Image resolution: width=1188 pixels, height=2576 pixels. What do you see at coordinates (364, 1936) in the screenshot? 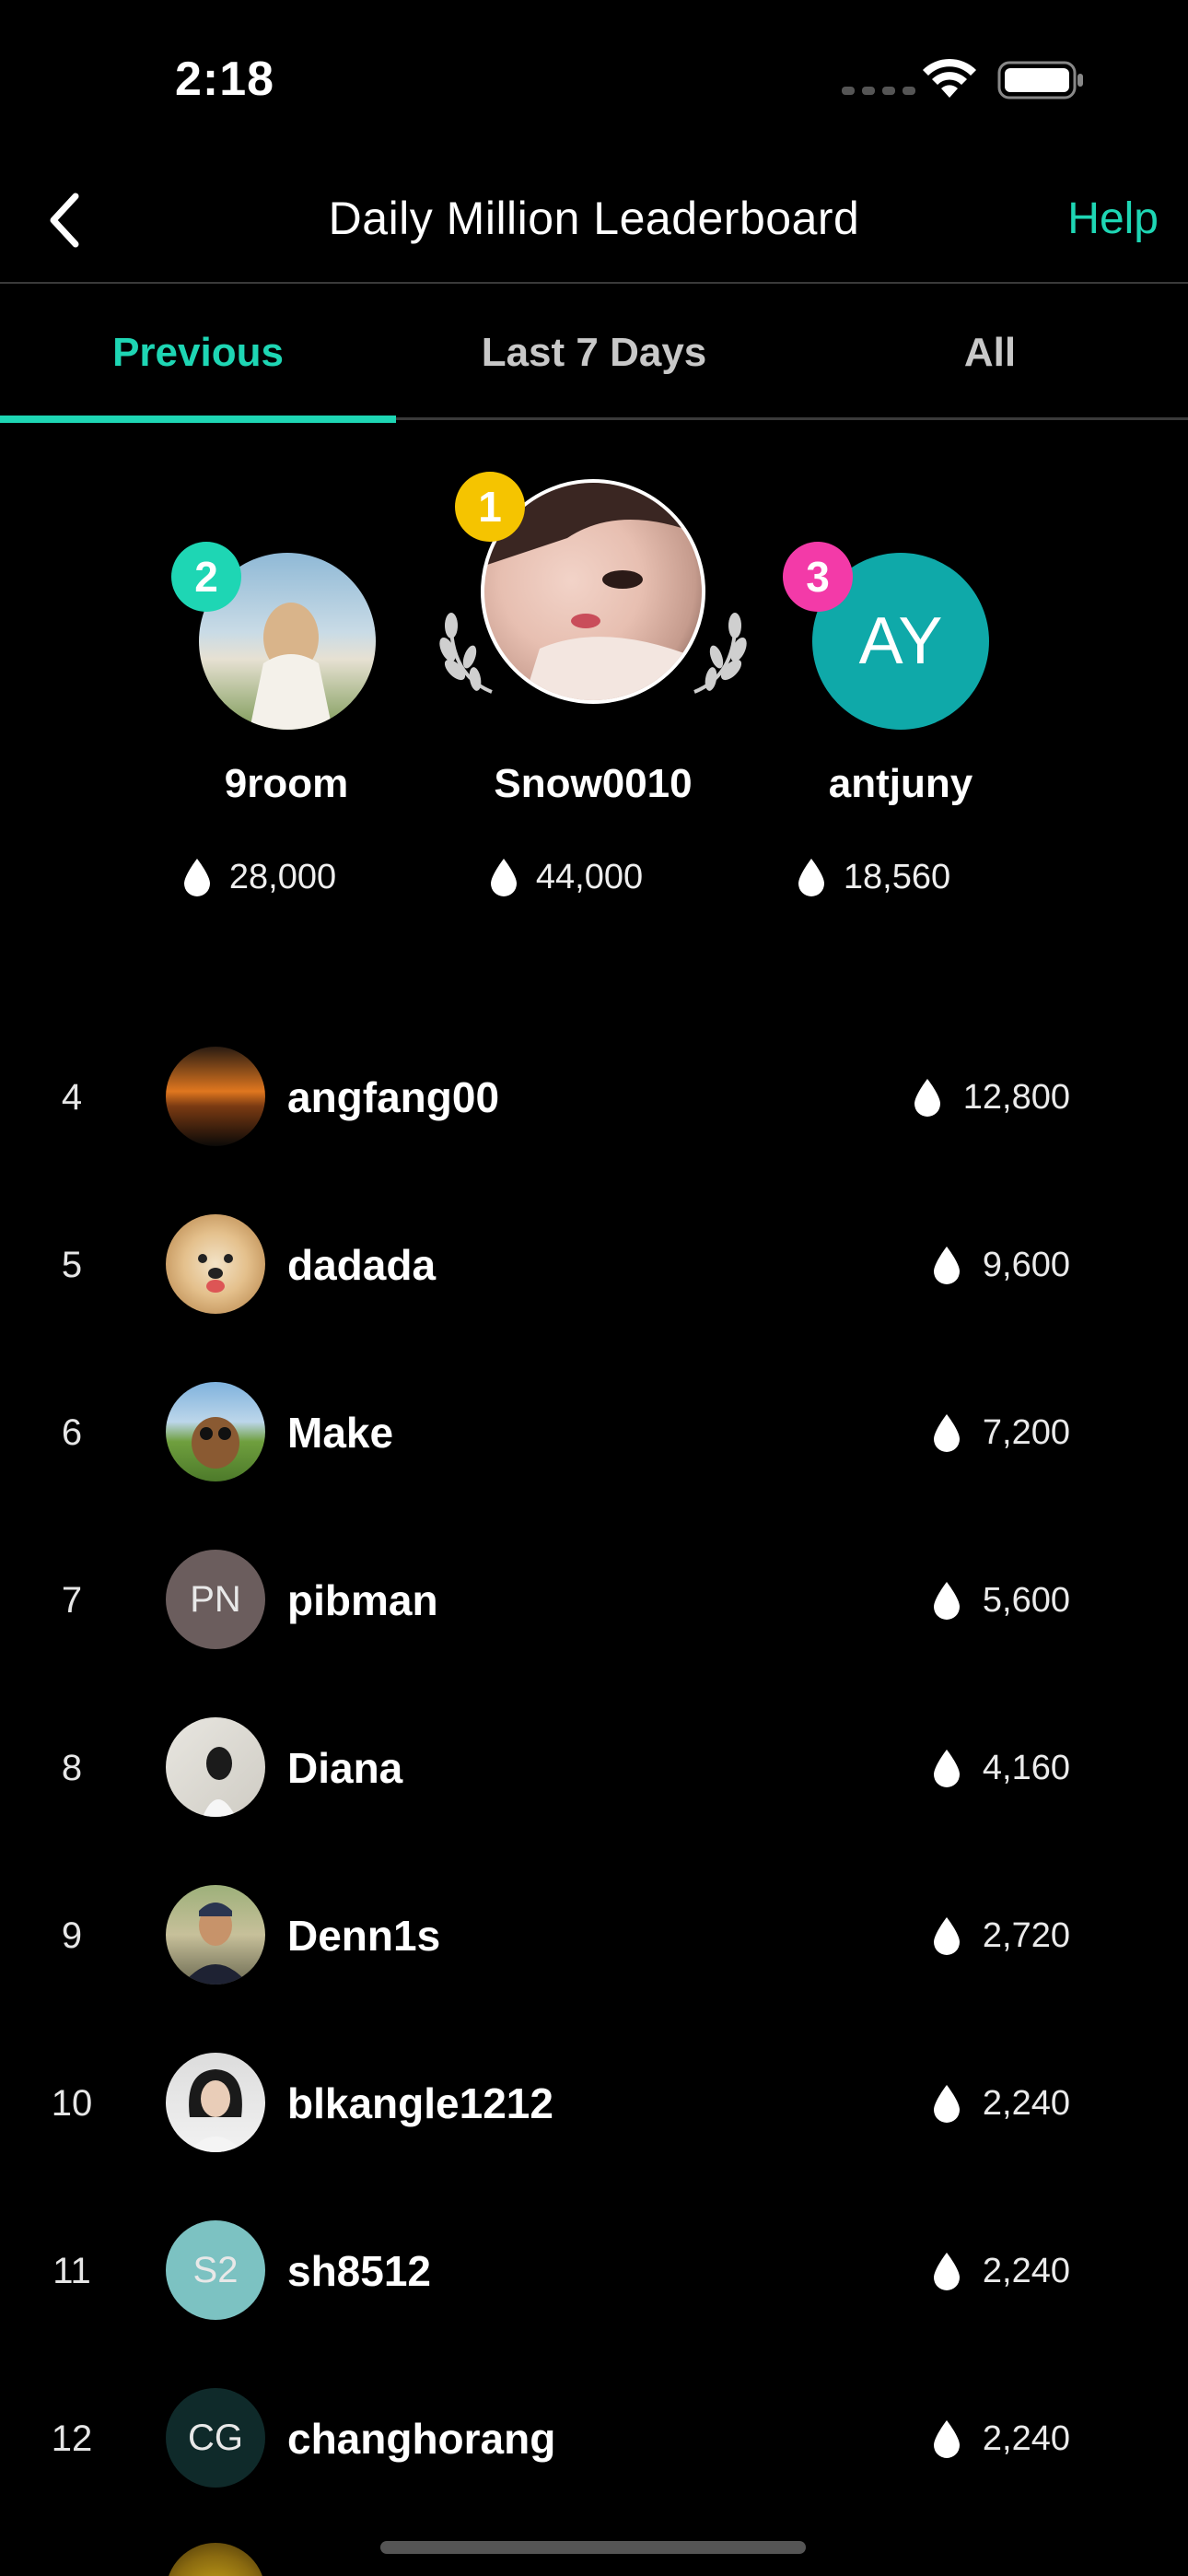
I see `user-name: Denn1s` at bounding box center [364, 1936].